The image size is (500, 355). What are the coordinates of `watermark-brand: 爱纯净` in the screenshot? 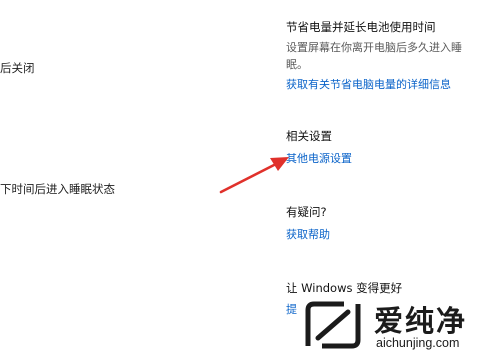 It's located at (421, 321).